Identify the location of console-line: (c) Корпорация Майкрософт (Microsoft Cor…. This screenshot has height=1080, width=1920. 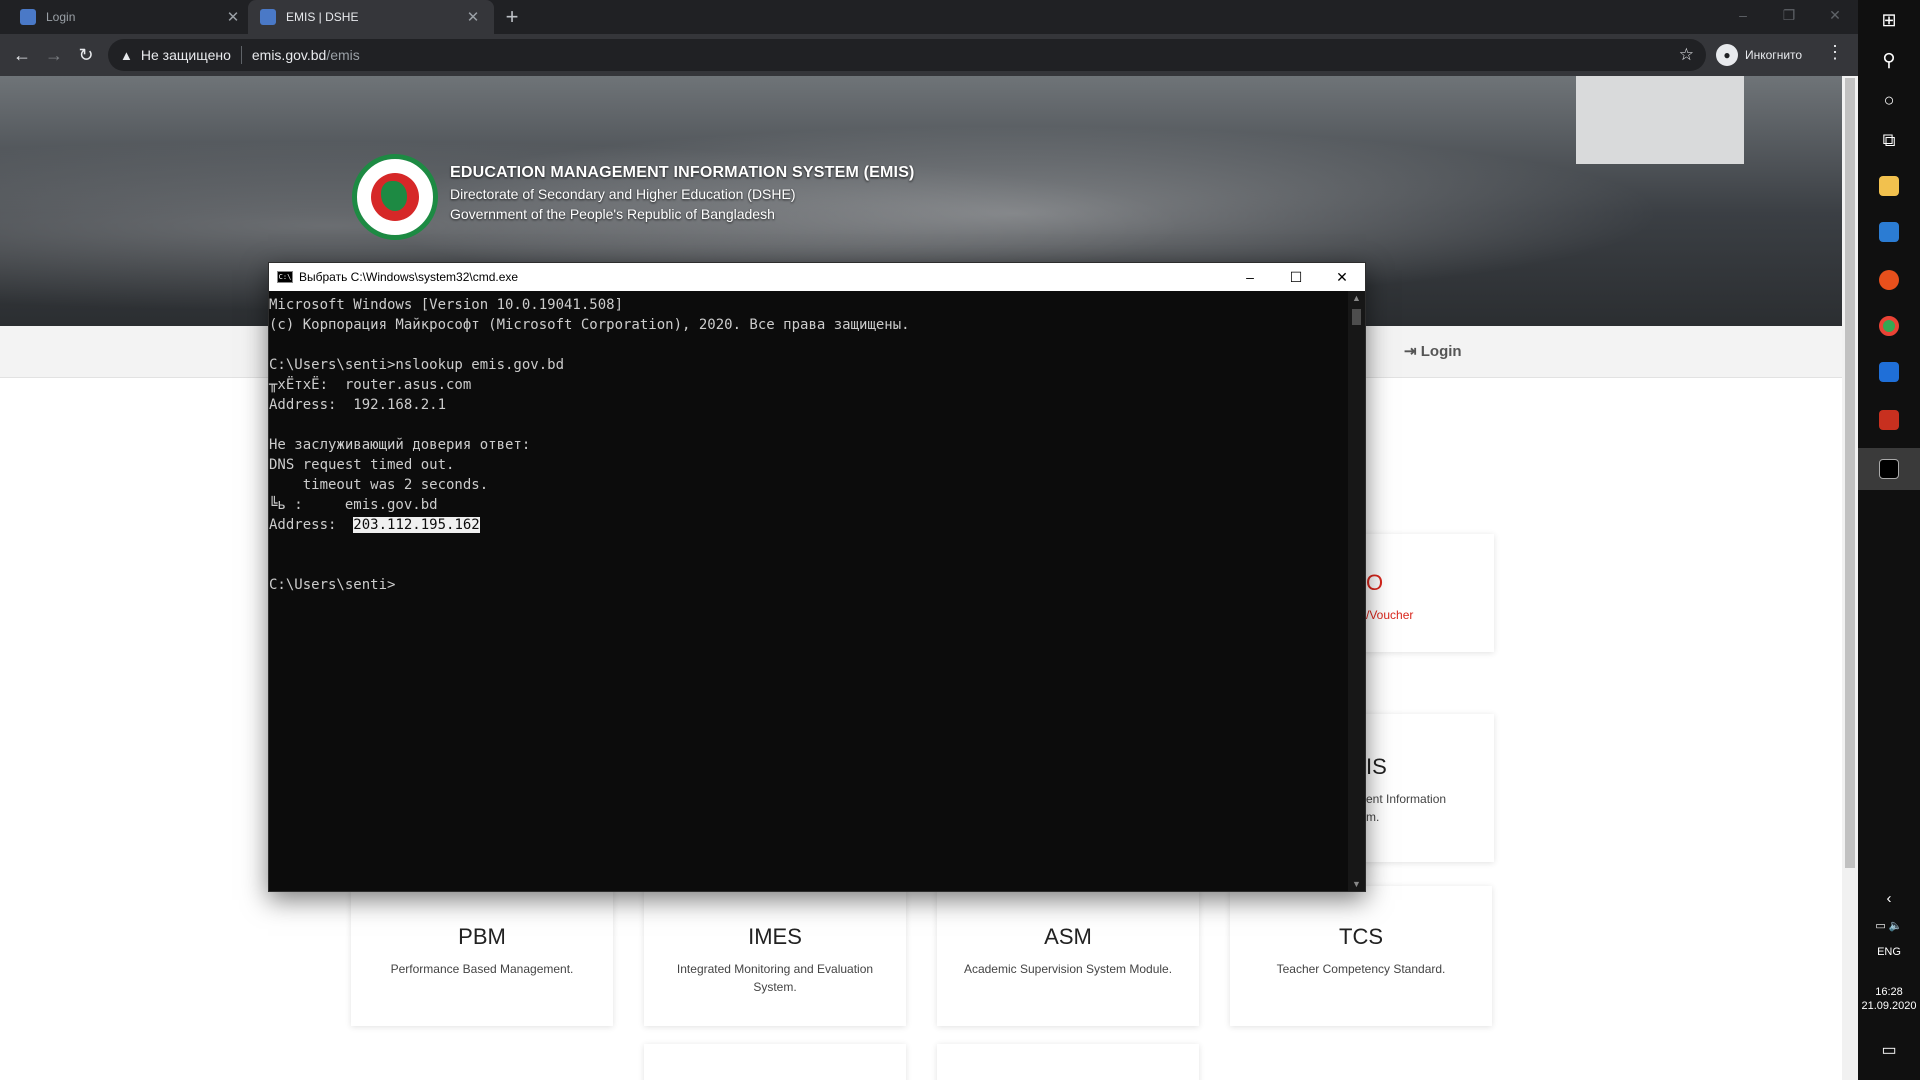
(589, 325).